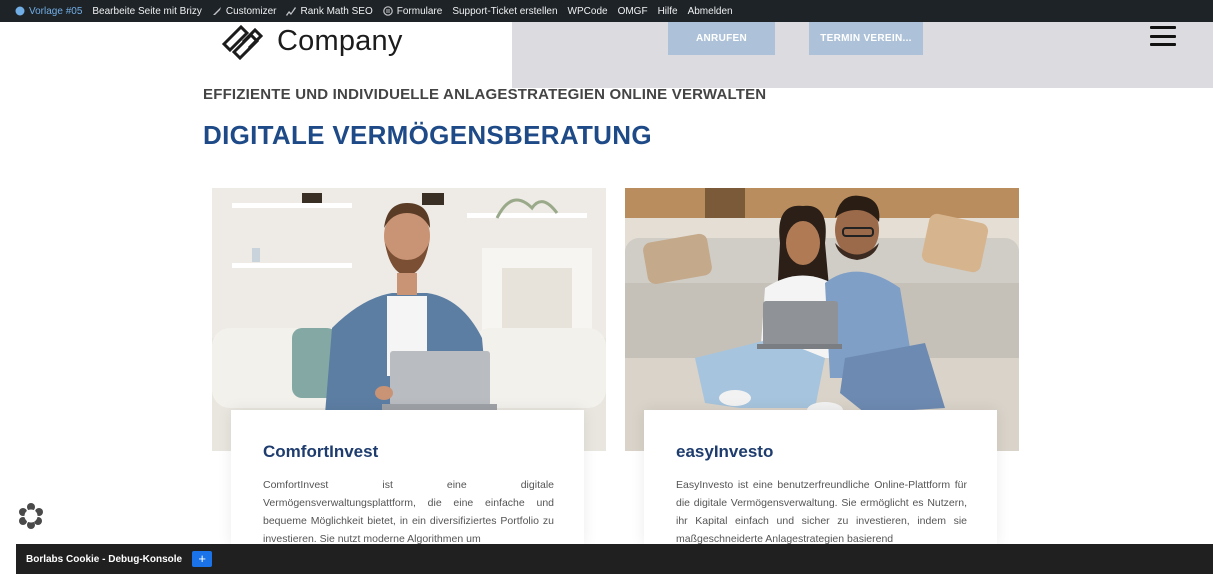 The width and height of the screenshot is (1213, 574). I want to click on adminbar-wpcode-label: WPCode, so click(587, 11).